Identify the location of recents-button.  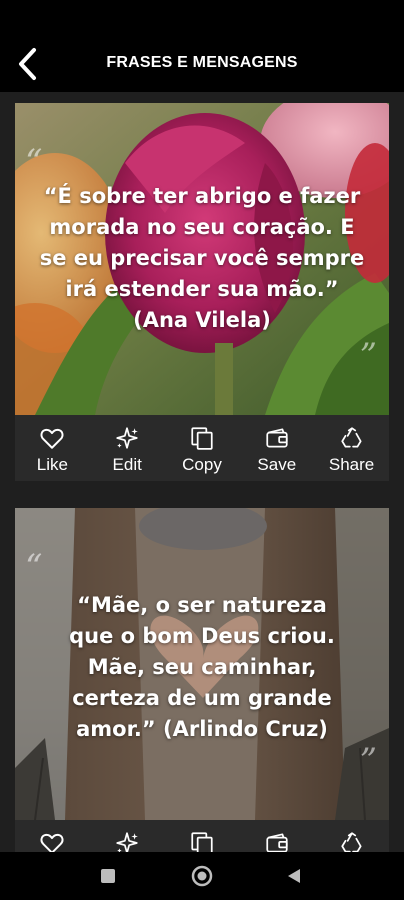
(108, 876).